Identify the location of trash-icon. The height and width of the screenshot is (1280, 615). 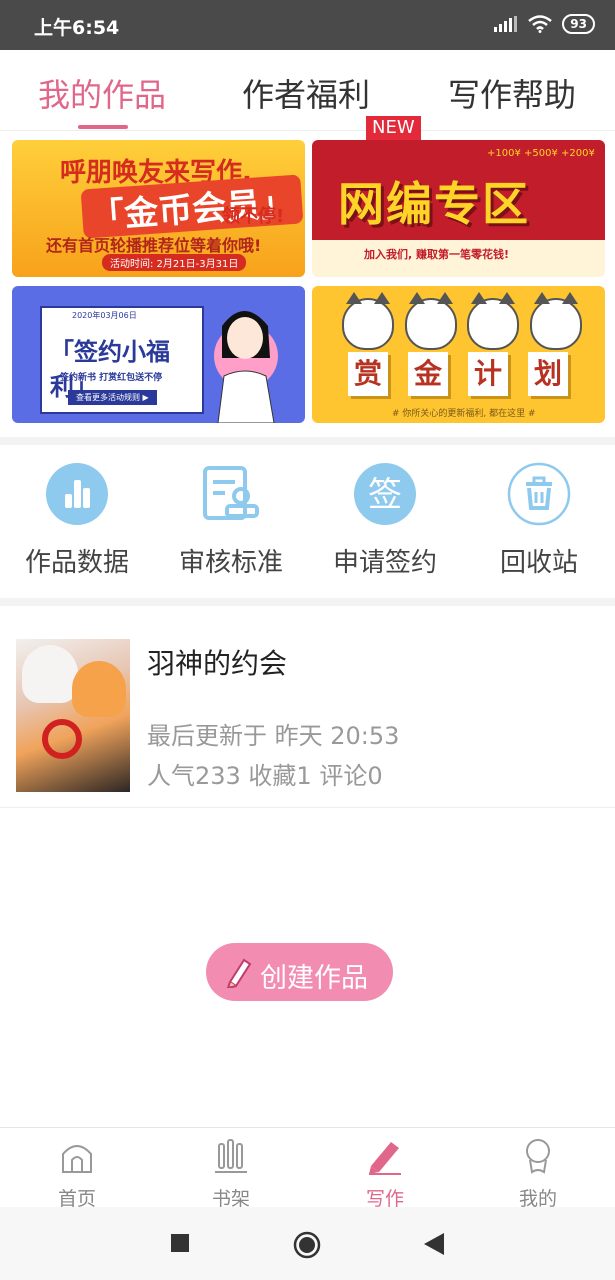
(539, 494).